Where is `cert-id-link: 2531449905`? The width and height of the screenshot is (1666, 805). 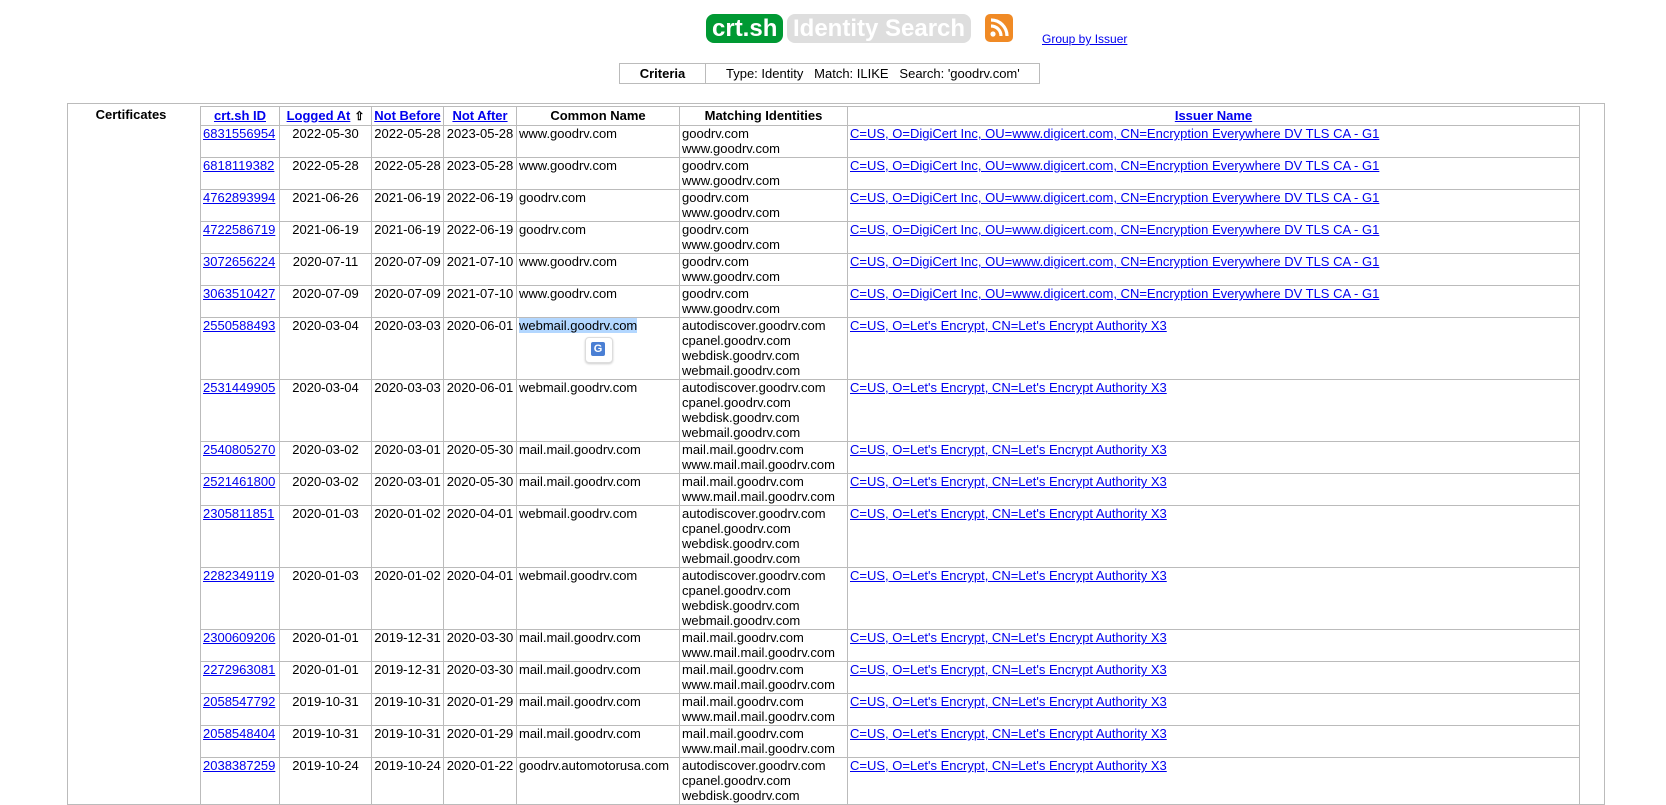 cert-id-link: 2531449905 is located at coordinates (239, 388).